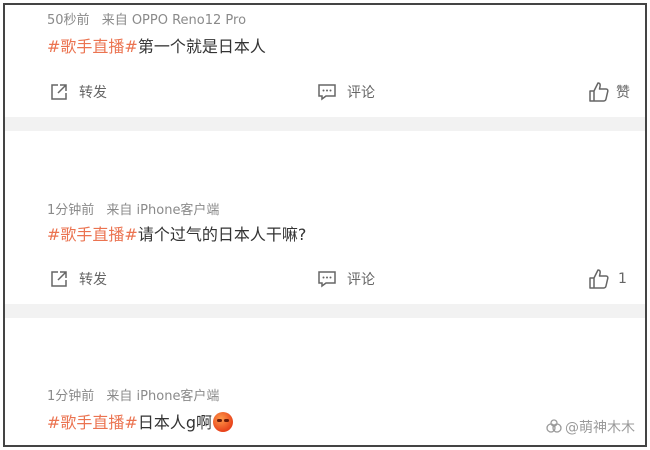 Image resolution: width=650 pixels, height=450 pixels. Describe the element at coordinates (174, 20) in the screenshot. I see `post-source: 来自 OPPO Reno12 Pro` at that location.